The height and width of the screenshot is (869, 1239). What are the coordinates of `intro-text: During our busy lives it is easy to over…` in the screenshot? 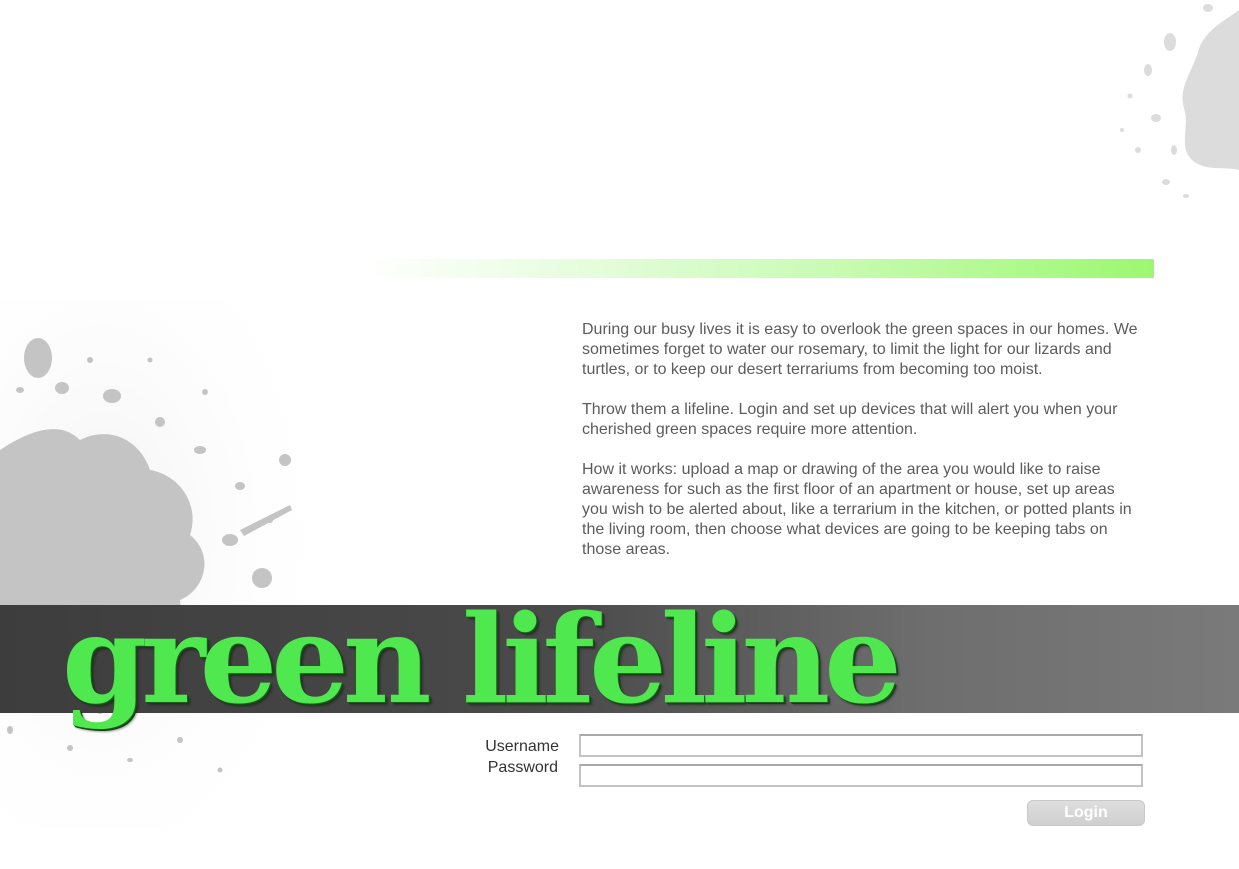 It's located at (862, 450).